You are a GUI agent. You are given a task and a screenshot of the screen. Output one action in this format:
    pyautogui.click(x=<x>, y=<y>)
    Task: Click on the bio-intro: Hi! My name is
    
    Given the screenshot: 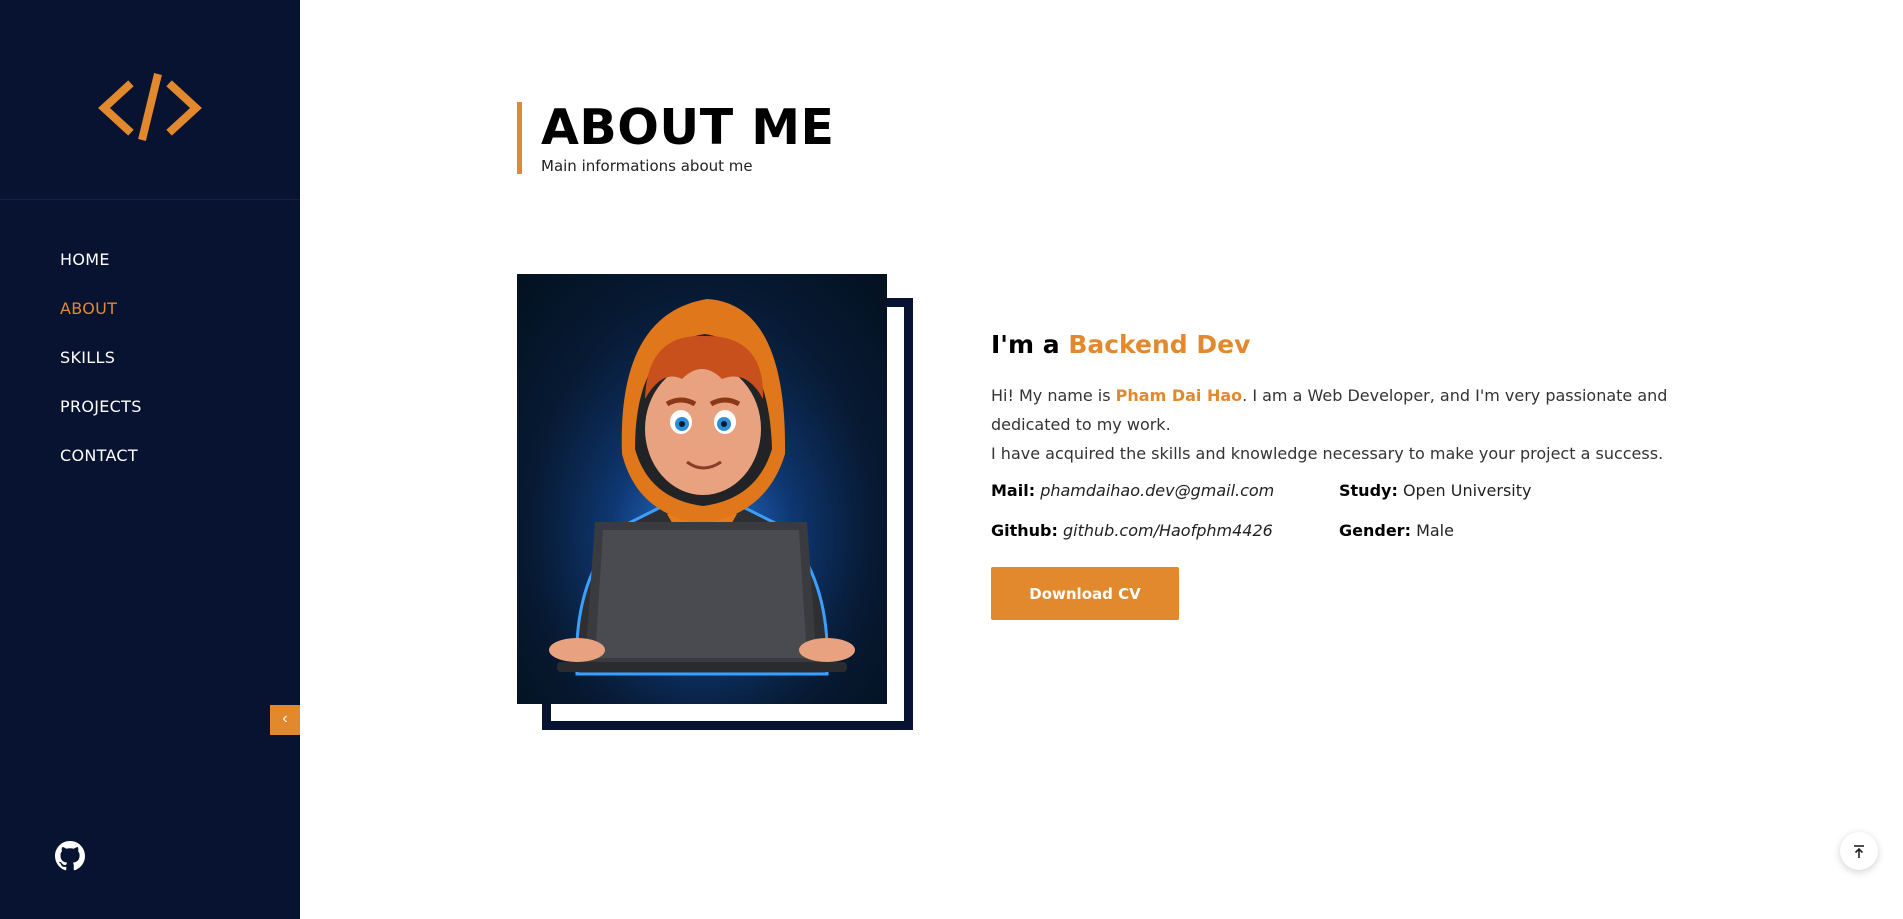 What is the action you would take?
    pyautogui.click(x=1051, y=395)
    